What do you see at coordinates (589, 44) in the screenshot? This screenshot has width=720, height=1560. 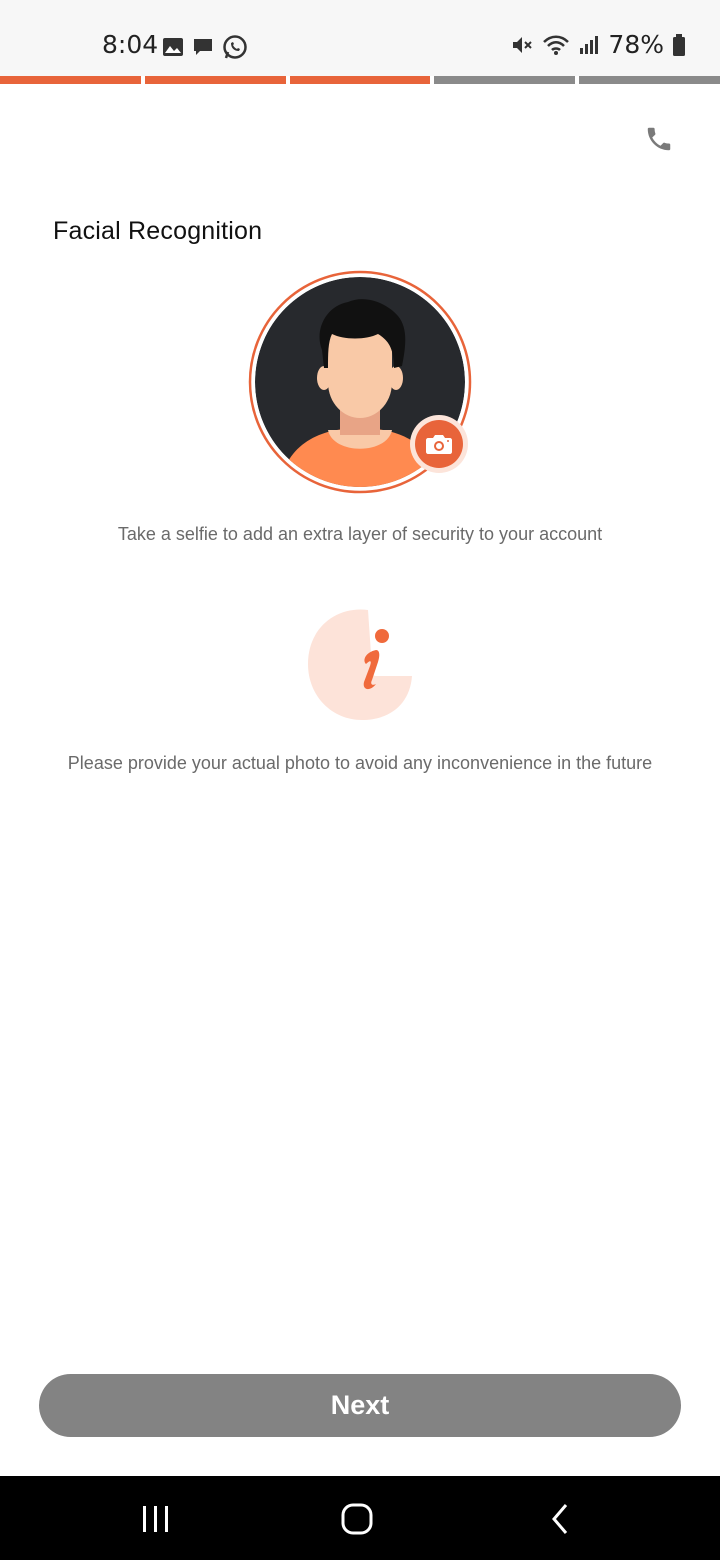 I see `signal-icon` at bounding box center [589, 44].